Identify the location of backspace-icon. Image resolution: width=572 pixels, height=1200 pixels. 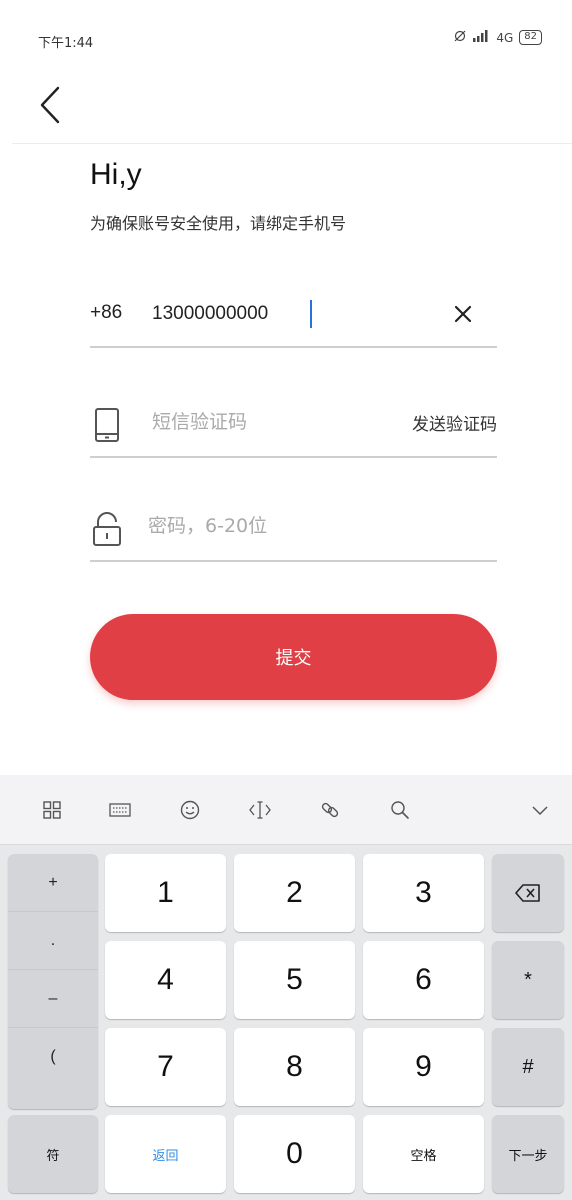
(527, 893).